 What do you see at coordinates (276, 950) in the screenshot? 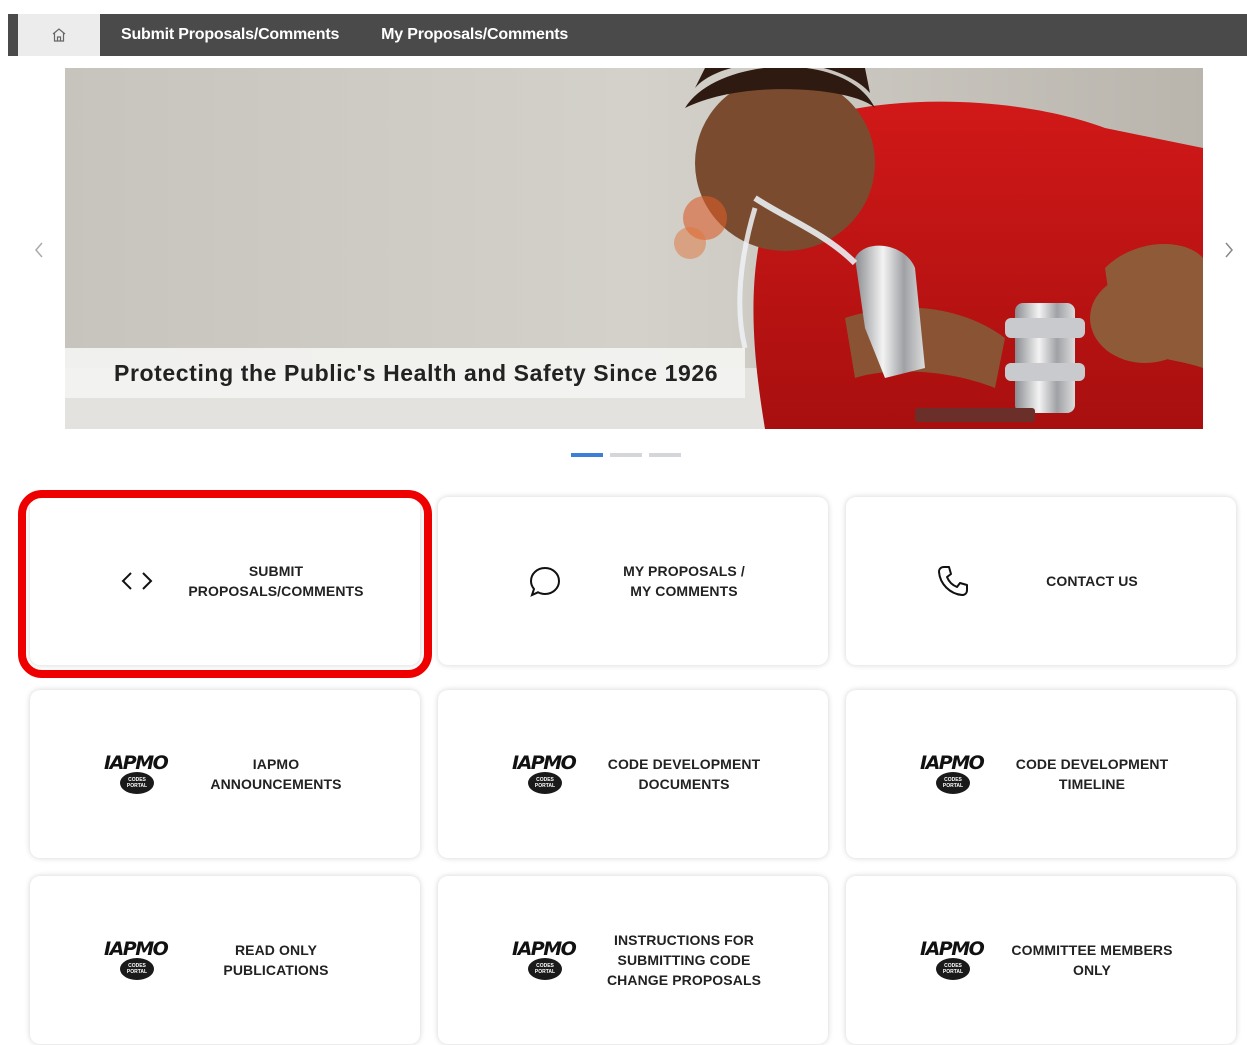
I see `tile-label-line: READ ONLY` at bounding box center [276, 950].